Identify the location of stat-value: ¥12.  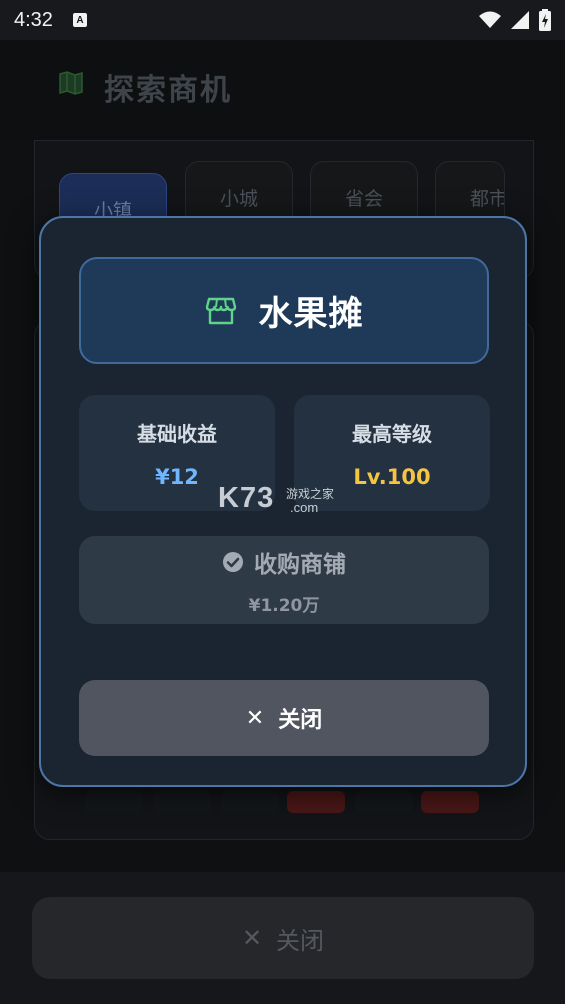
(177, 476).